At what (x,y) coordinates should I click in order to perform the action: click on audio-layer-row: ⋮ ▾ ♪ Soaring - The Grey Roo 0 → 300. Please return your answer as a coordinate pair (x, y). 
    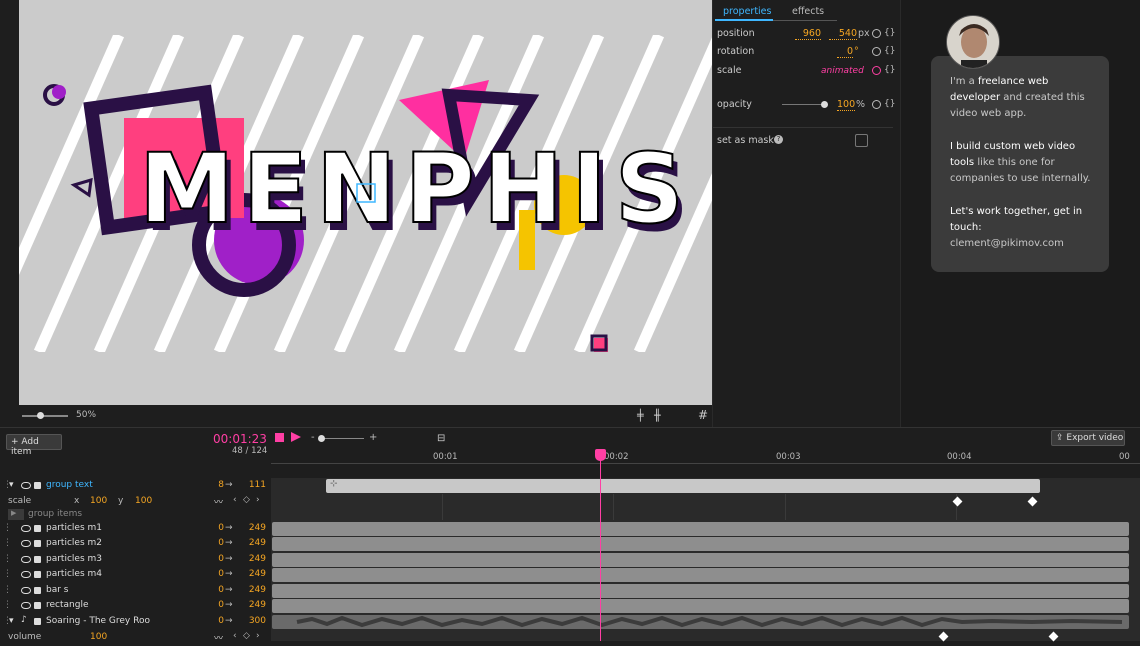
    Looking at the image, I should click on (135, 622).